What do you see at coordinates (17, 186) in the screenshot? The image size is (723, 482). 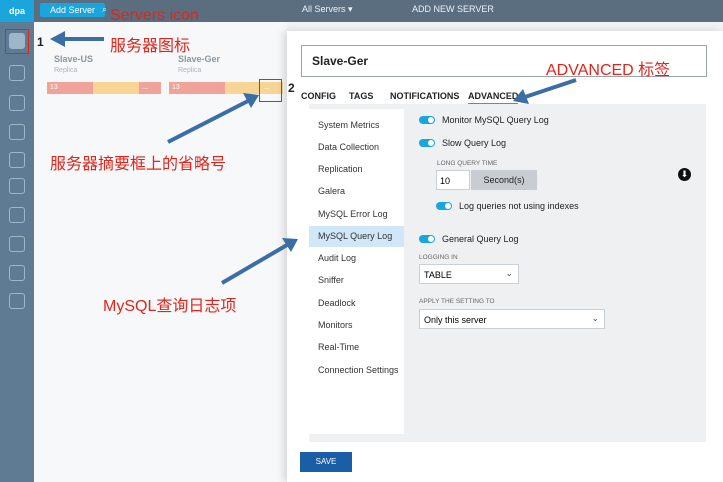 I see `query-icon` at bounding box center [17, 186].